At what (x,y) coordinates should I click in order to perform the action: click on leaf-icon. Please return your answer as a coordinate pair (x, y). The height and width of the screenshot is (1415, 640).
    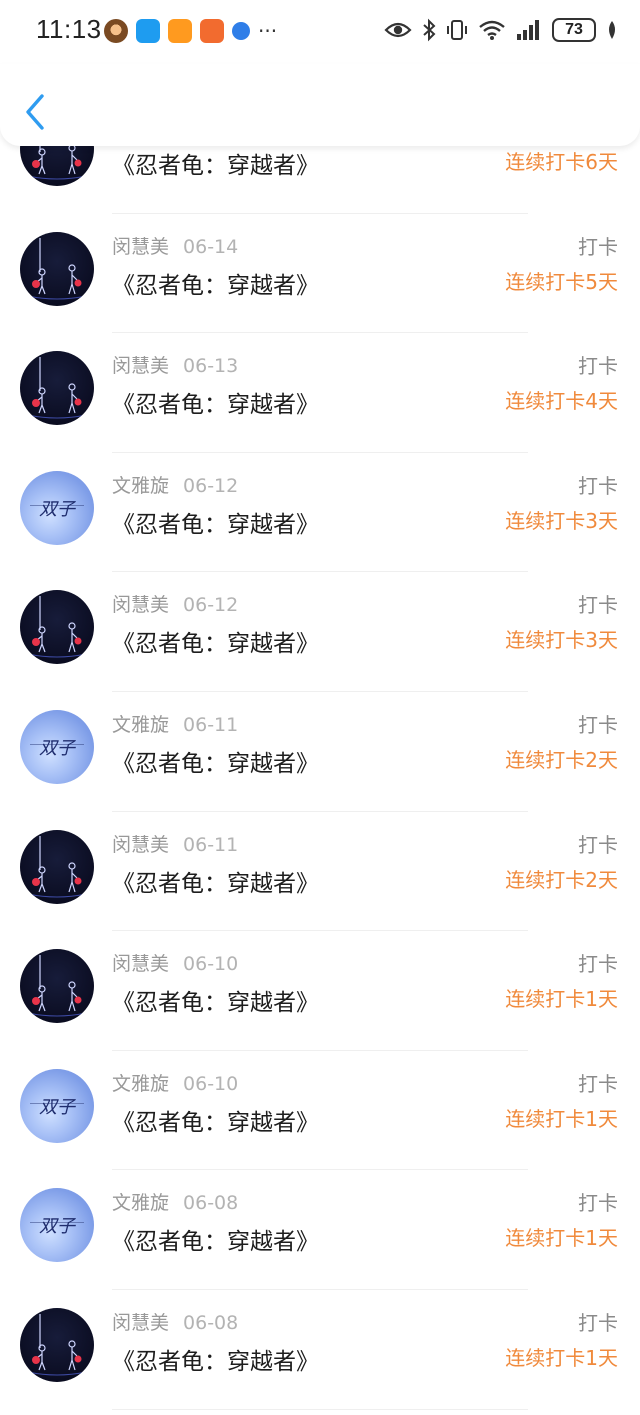
    Looking at the image, I should click on (612, 30).